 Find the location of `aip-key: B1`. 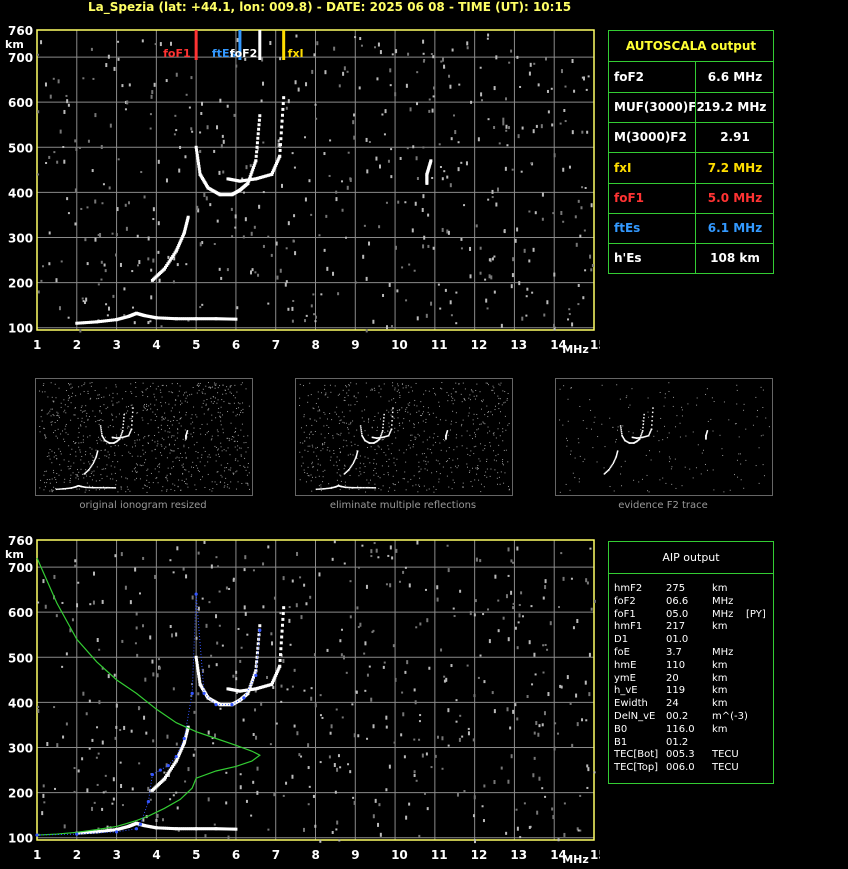

aip-key: B1 is located at coordinates (621, 742).